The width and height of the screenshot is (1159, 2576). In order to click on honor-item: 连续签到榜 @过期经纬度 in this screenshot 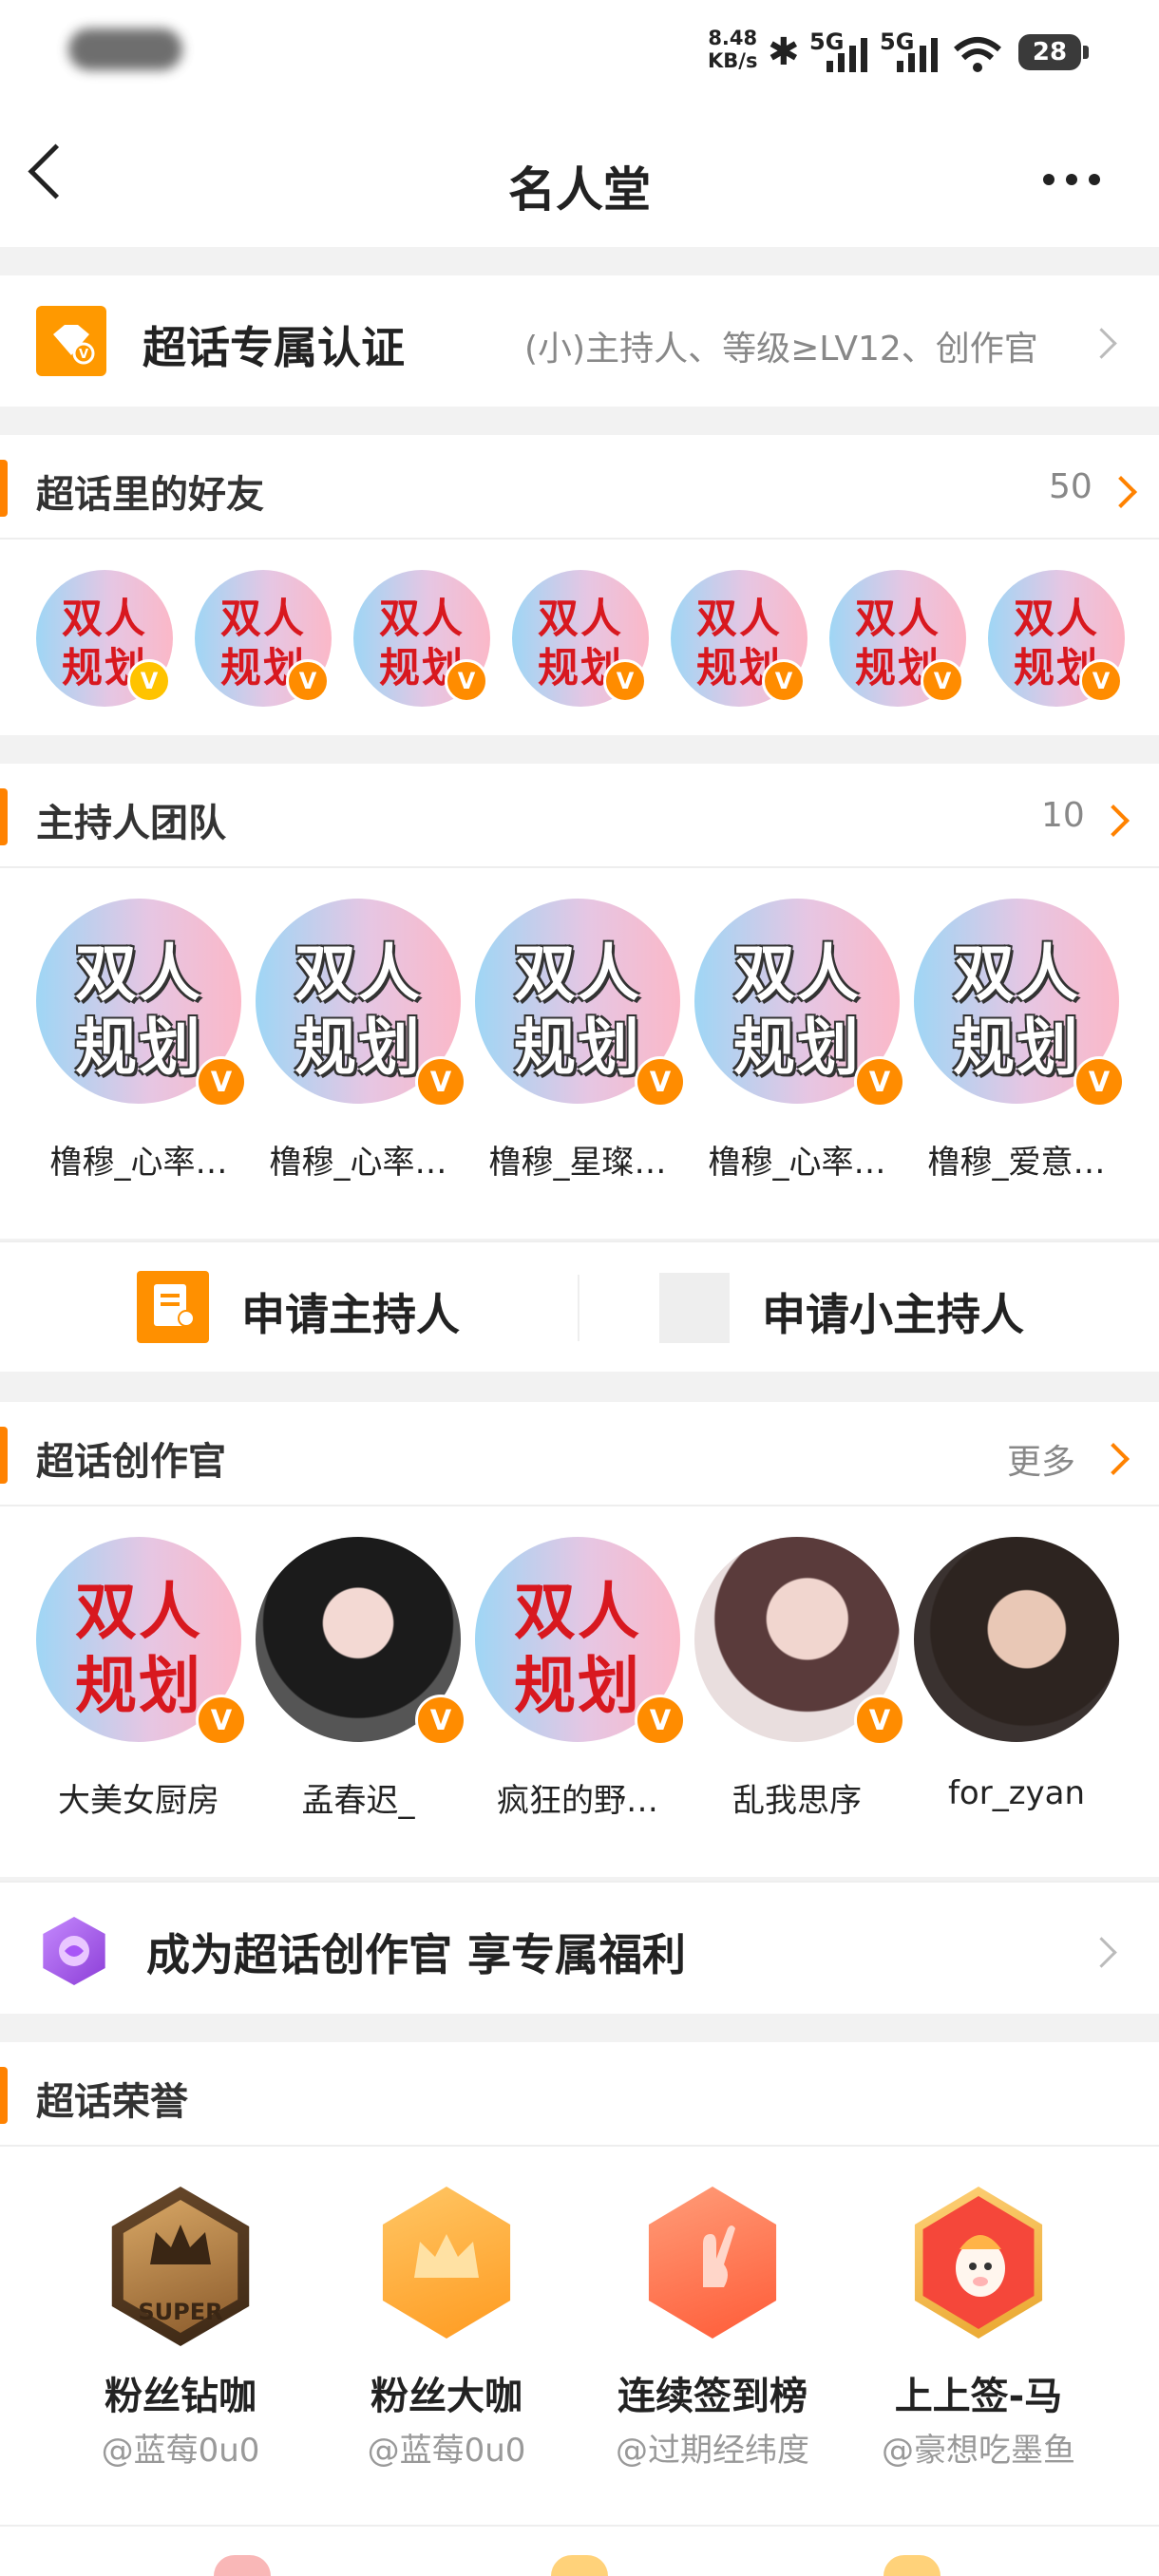, I will do `click(712, 2322)`.